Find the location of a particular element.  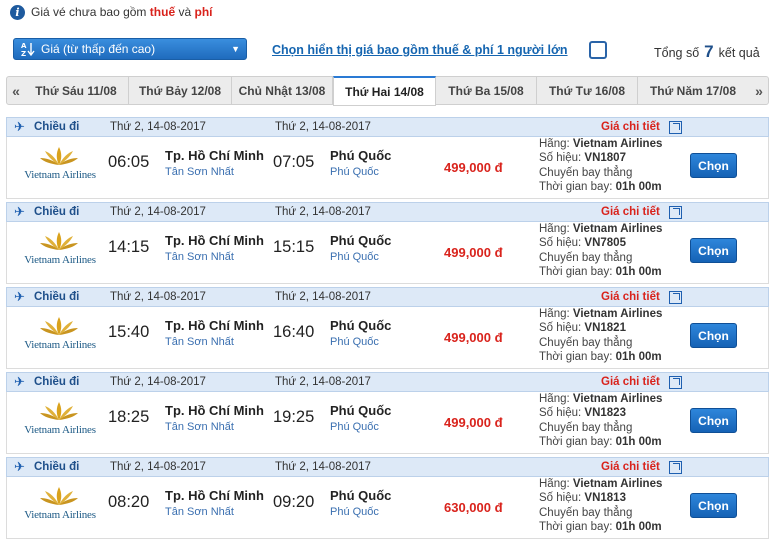

tab-date-3: Thứ Hai 14/08 is located at coordinates (384, 91).